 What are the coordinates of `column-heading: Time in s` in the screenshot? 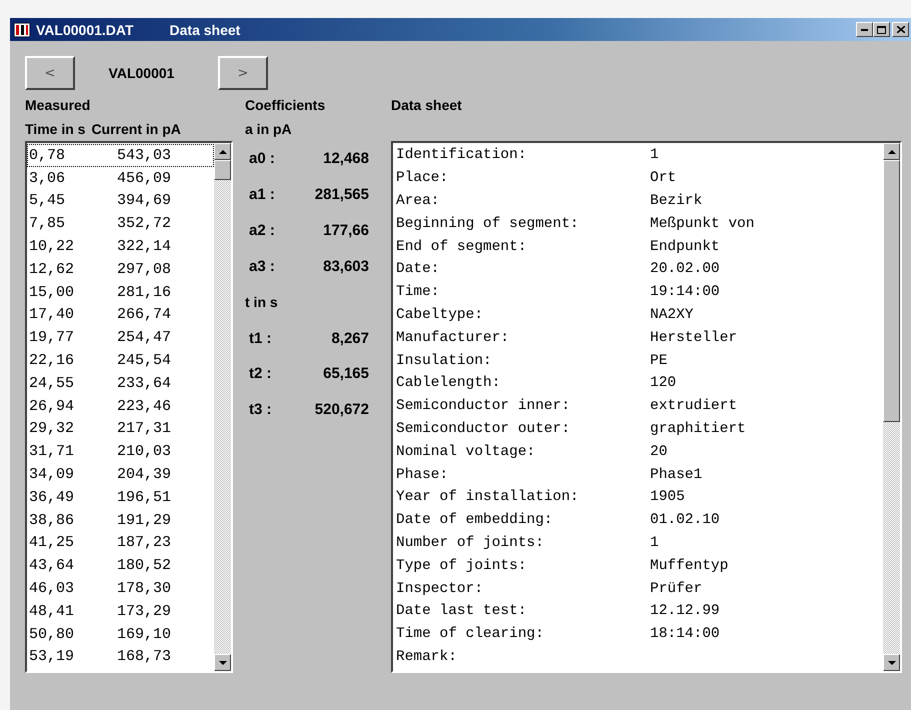 It's located at (55, 129).